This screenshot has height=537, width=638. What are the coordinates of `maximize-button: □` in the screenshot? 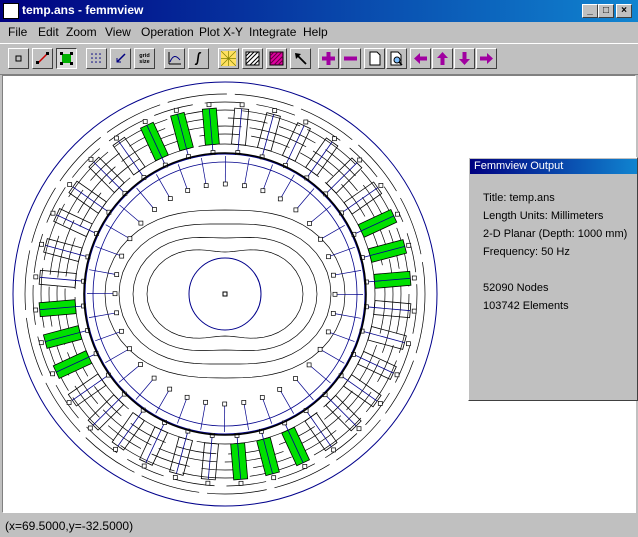 It's located at (606, 11).